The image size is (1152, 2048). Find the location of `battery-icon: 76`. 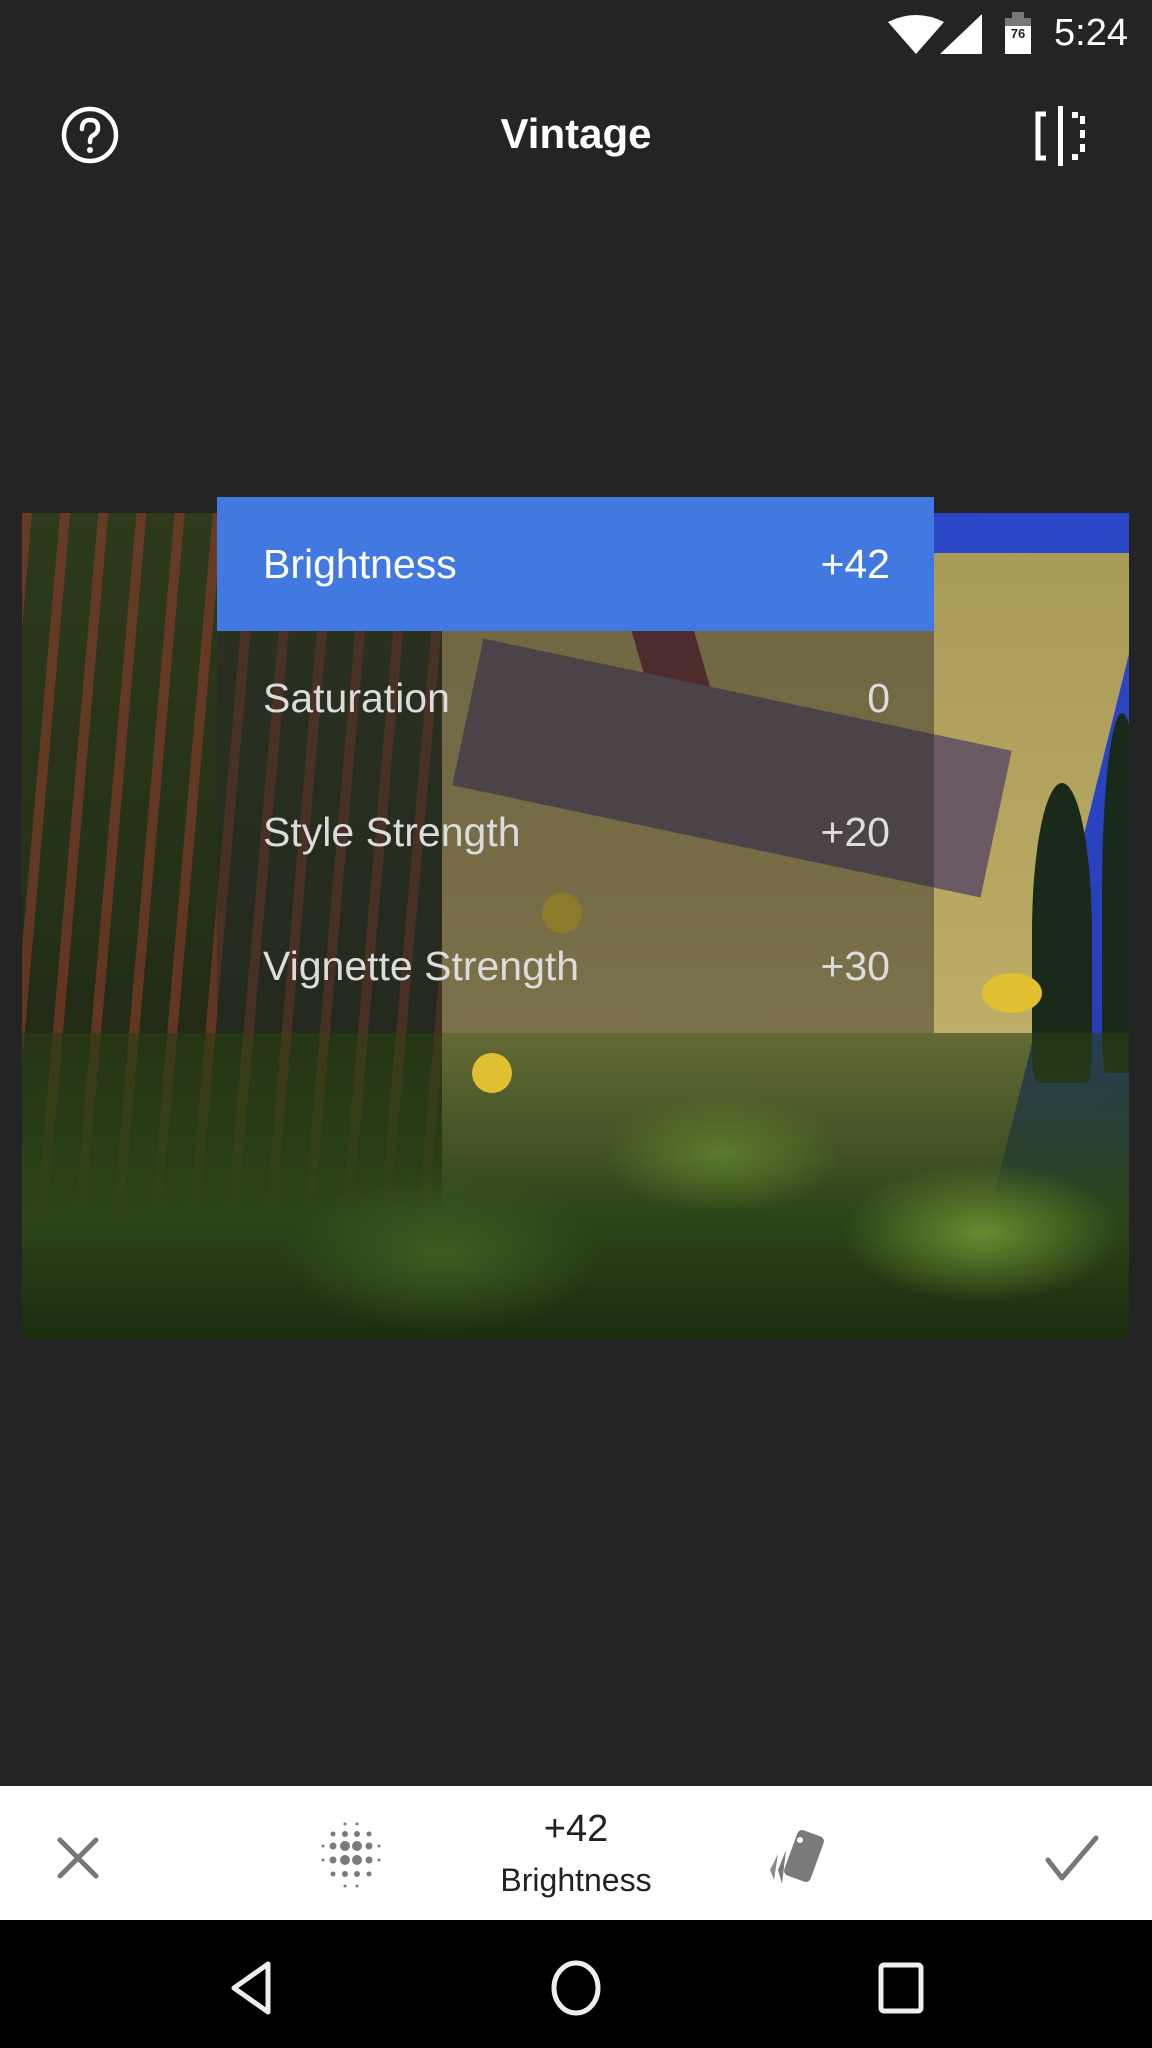

battery-icon: 76 is located at coordinates (1018, 33).